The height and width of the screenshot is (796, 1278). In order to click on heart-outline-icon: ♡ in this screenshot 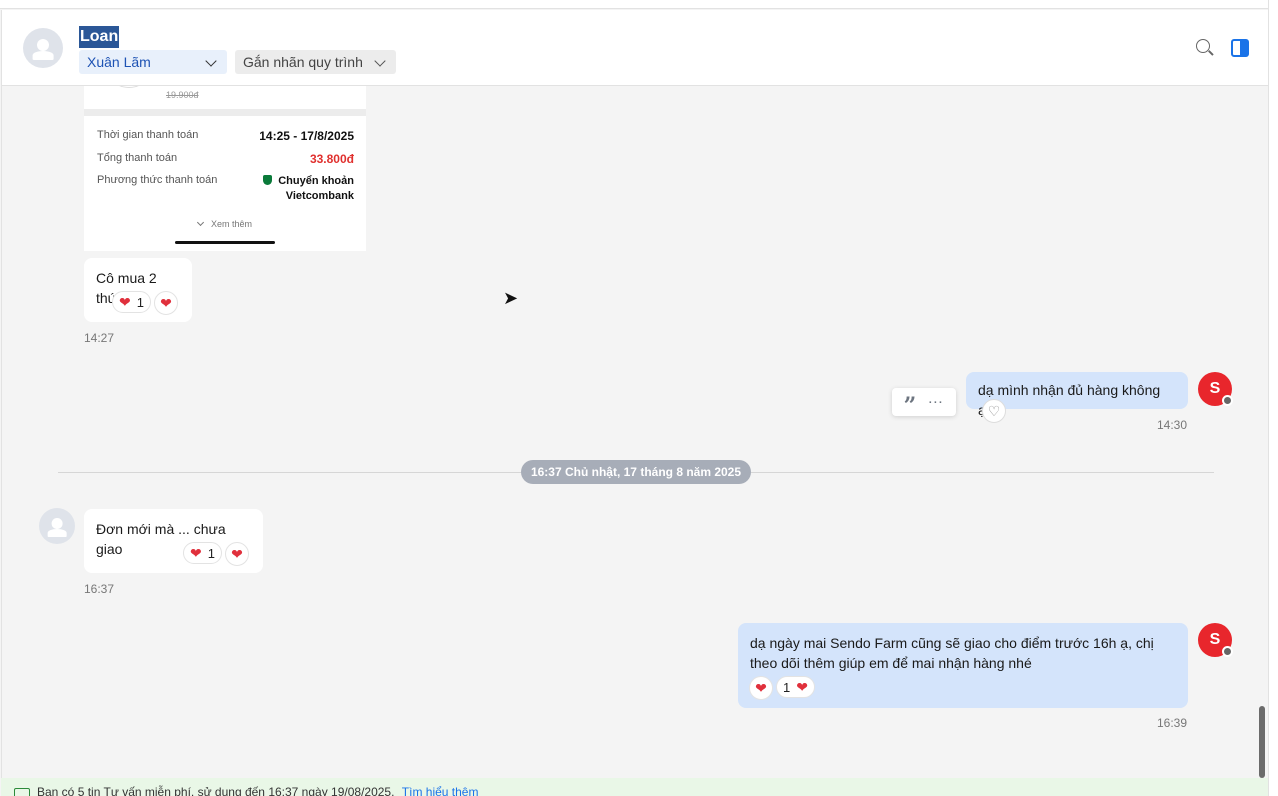, I will do `click(994, 411)`.